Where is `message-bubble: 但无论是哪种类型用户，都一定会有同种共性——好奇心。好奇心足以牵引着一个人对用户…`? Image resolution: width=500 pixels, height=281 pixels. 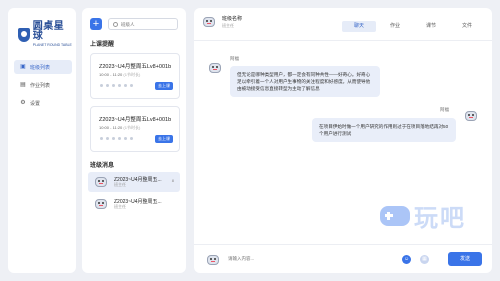 message-bubble: 但无论是哪种类型用户，都一定会有同种共性——好奇心。好奇心足以牵引着一个人对用户… is located at coordinates (305, 81).